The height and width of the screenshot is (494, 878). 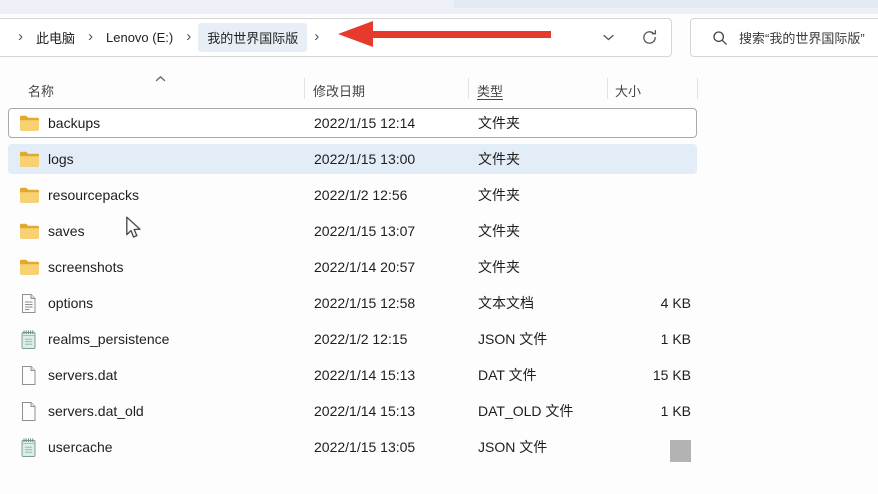 What do you see at coordinates (96, 411) in the screenshot?
I see `file-name: servers.dat_old` at bounding box center [96, 411].